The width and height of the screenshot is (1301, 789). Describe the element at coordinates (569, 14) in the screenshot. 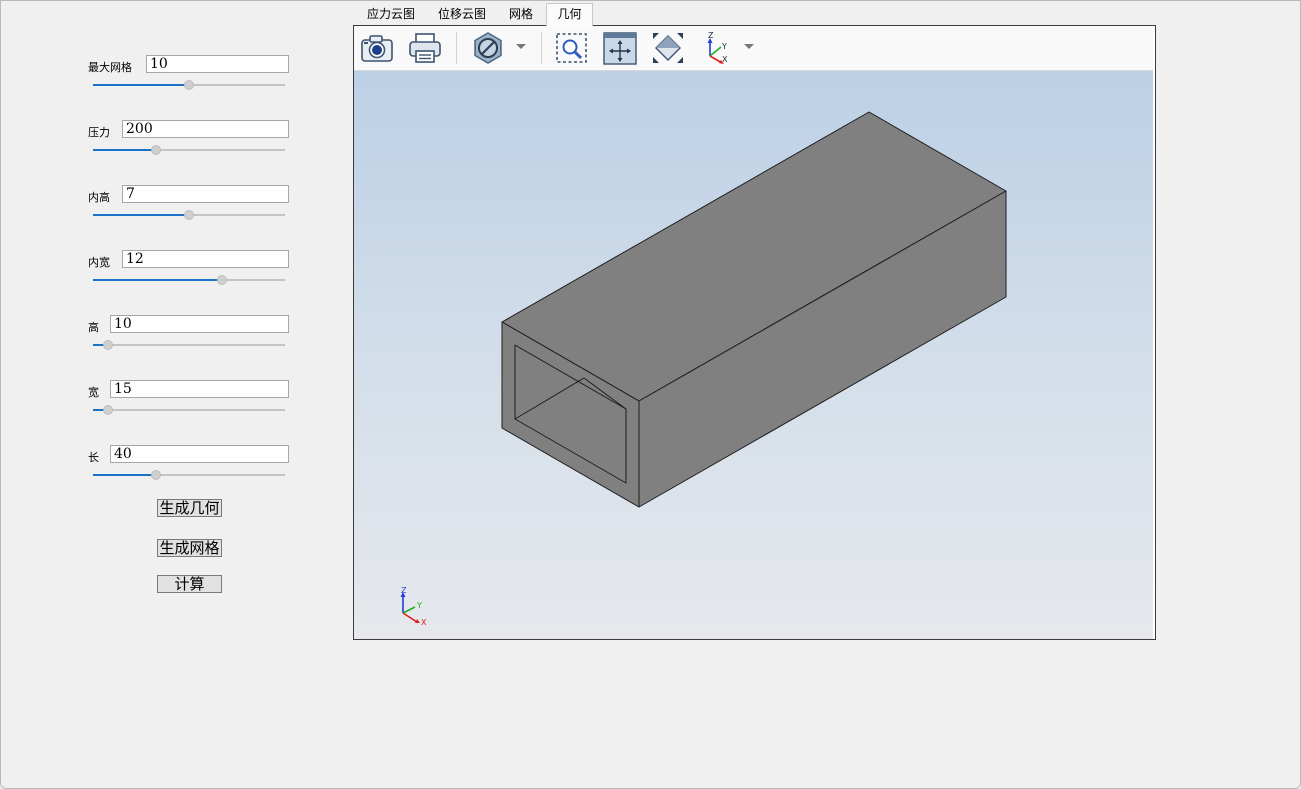

I see `tab-geometry: 几何` at that location.